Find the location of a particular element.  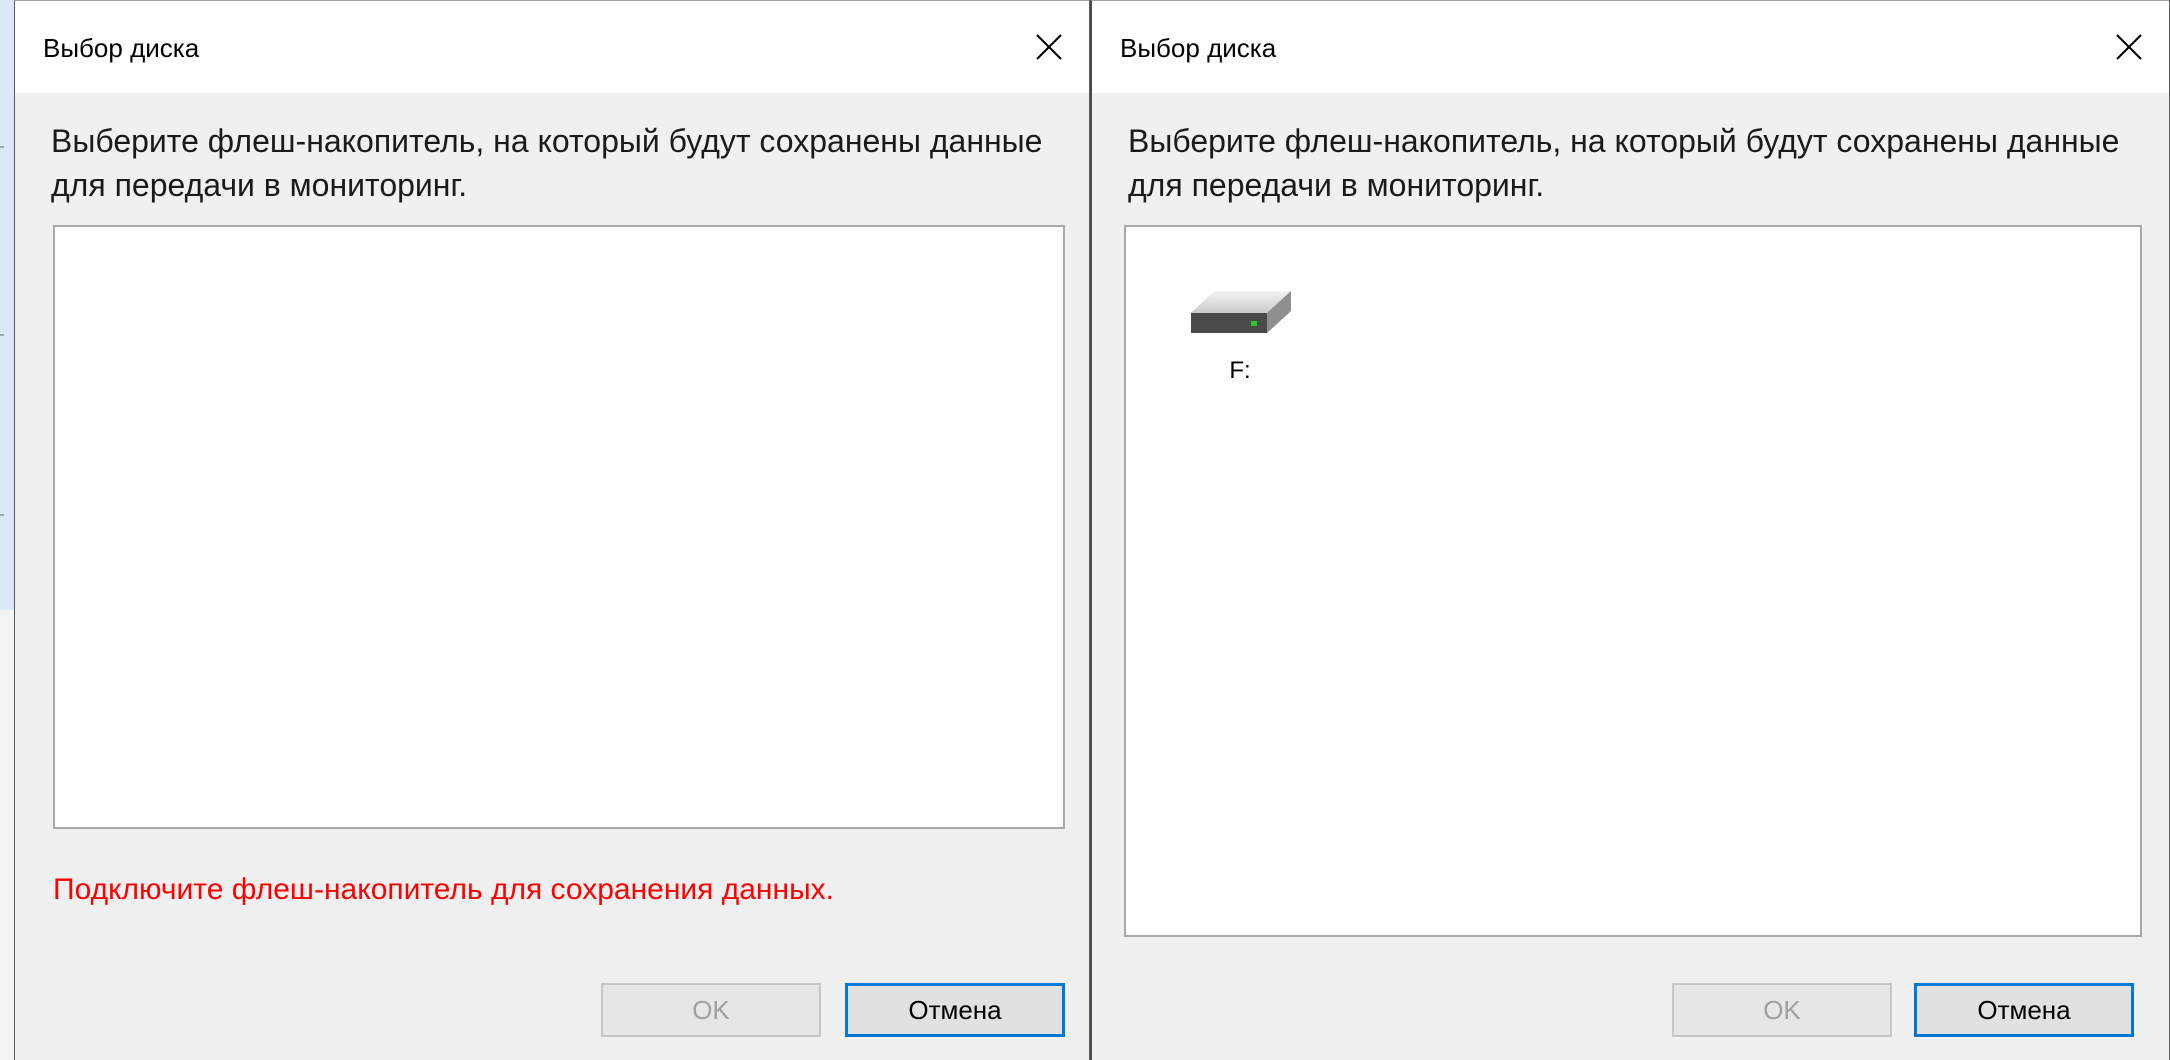

drive-item-f: F: is located at coordinates (1240, 335).